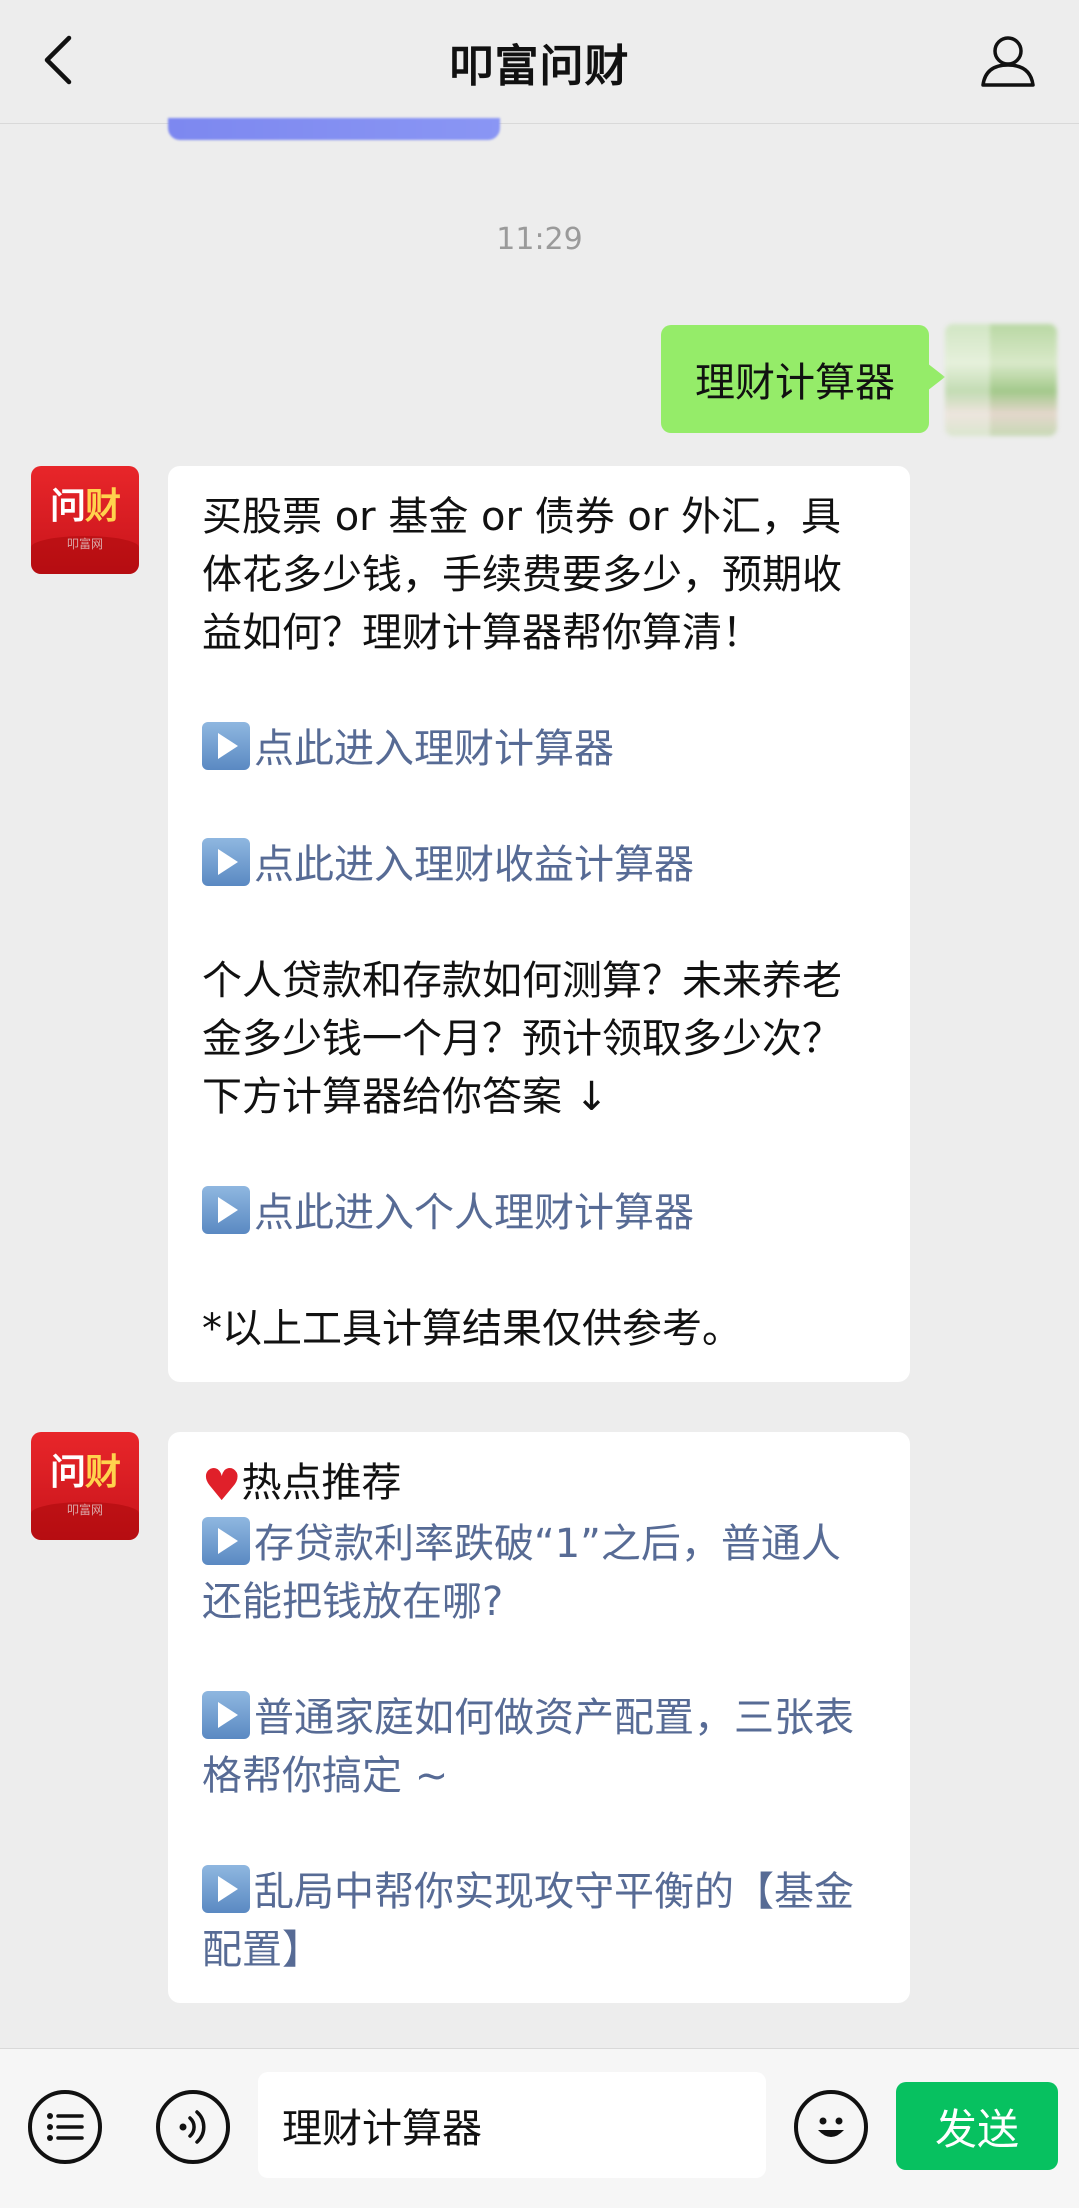 The width and height of the screenshot is (1079, 2208). What do you see at coordinates (382, 2129) in the screenshot?
I see `input-text: 理财计算器` at bounding box center [382, 2129].